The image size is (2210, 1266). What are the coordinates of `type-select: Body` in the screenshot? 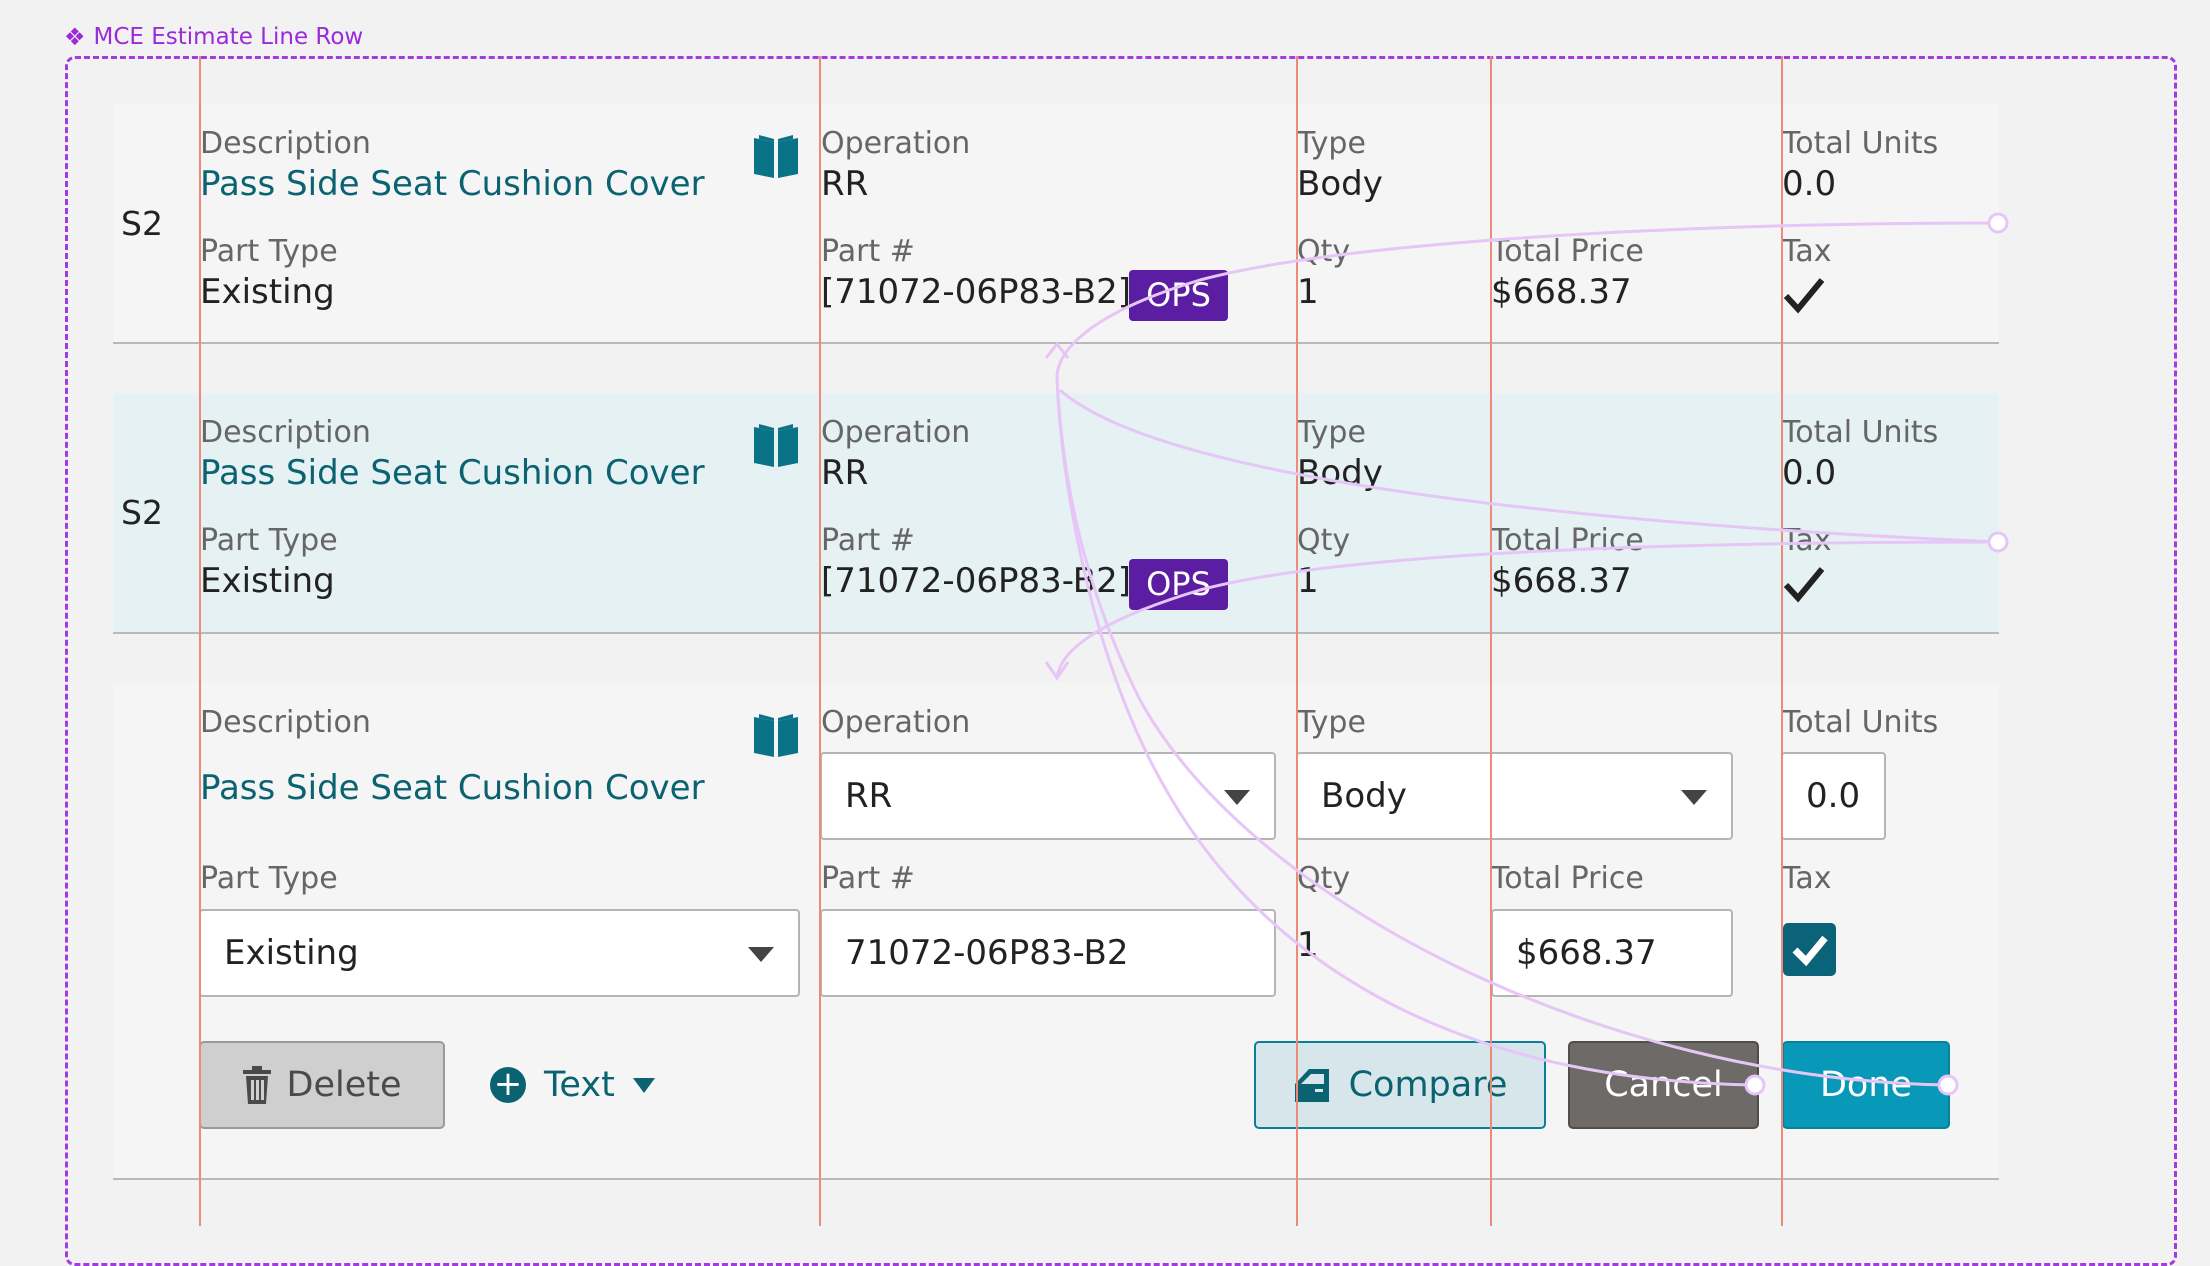 It's located at (1514, 796).